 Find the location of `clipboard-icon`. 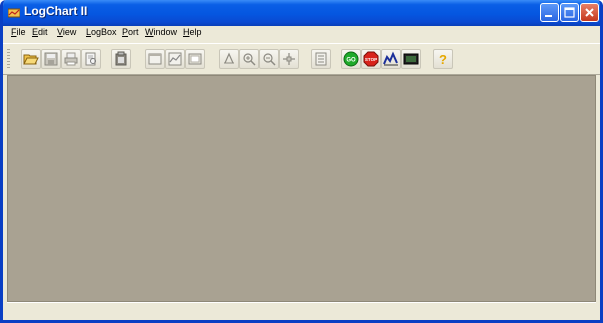

clipboard-icon is located at coordinates (121, 58).